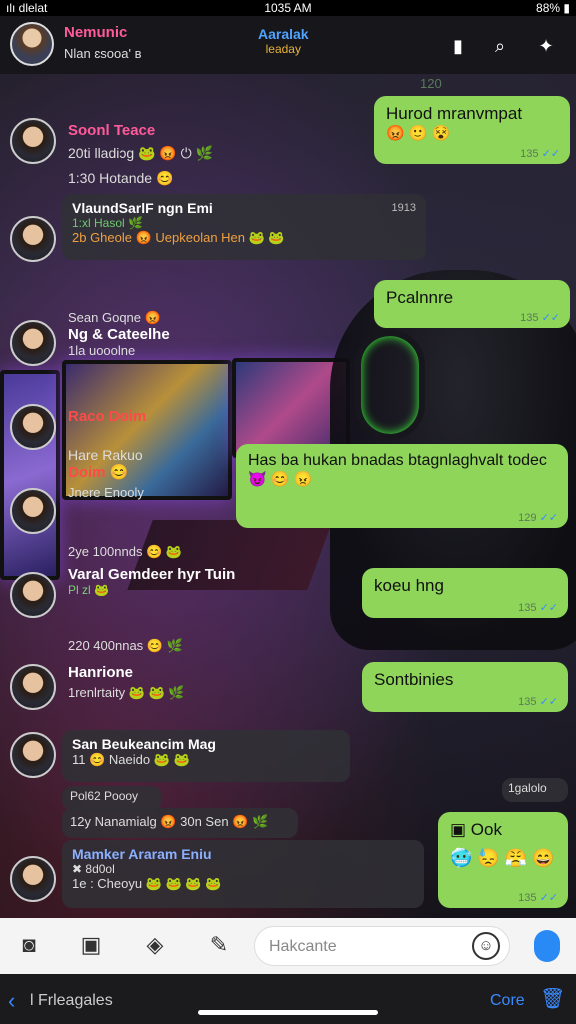 This screenshot has height=1024, width=576. What do you see at coordinates (95, 32) in the screenshot?
I see `contact-name: Nemunic` at bounding box center [95, 32].